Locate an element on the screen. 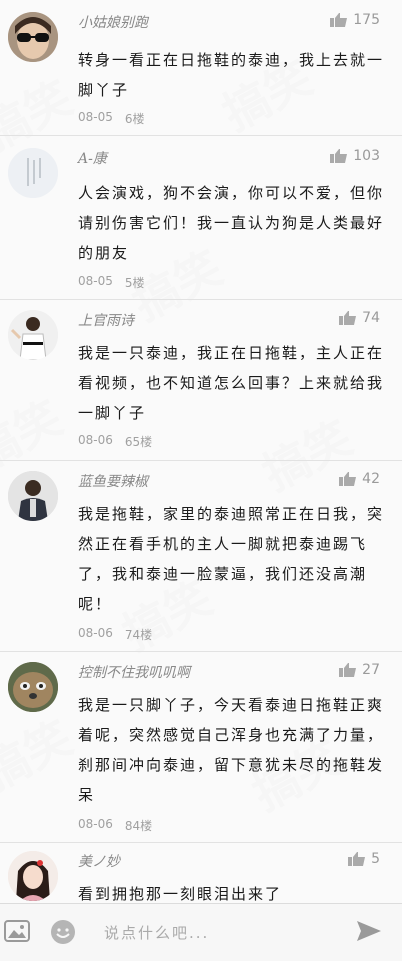 The image size is (402, 961). username: A-康 is located at coordinates (92, 158).